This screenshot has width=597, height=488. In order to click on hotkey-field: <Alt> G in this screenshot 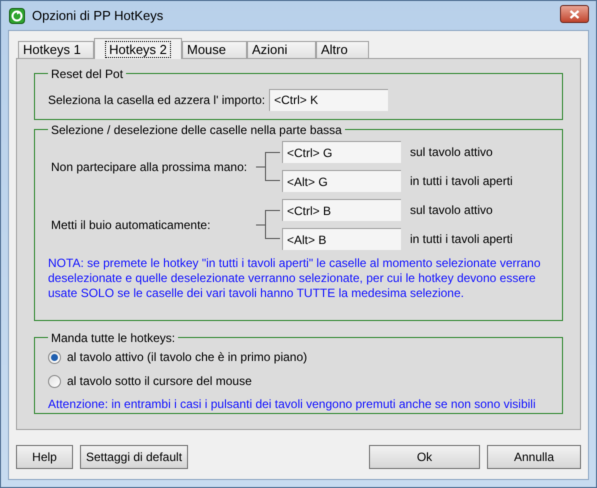, I will do `click(341, 181)`.